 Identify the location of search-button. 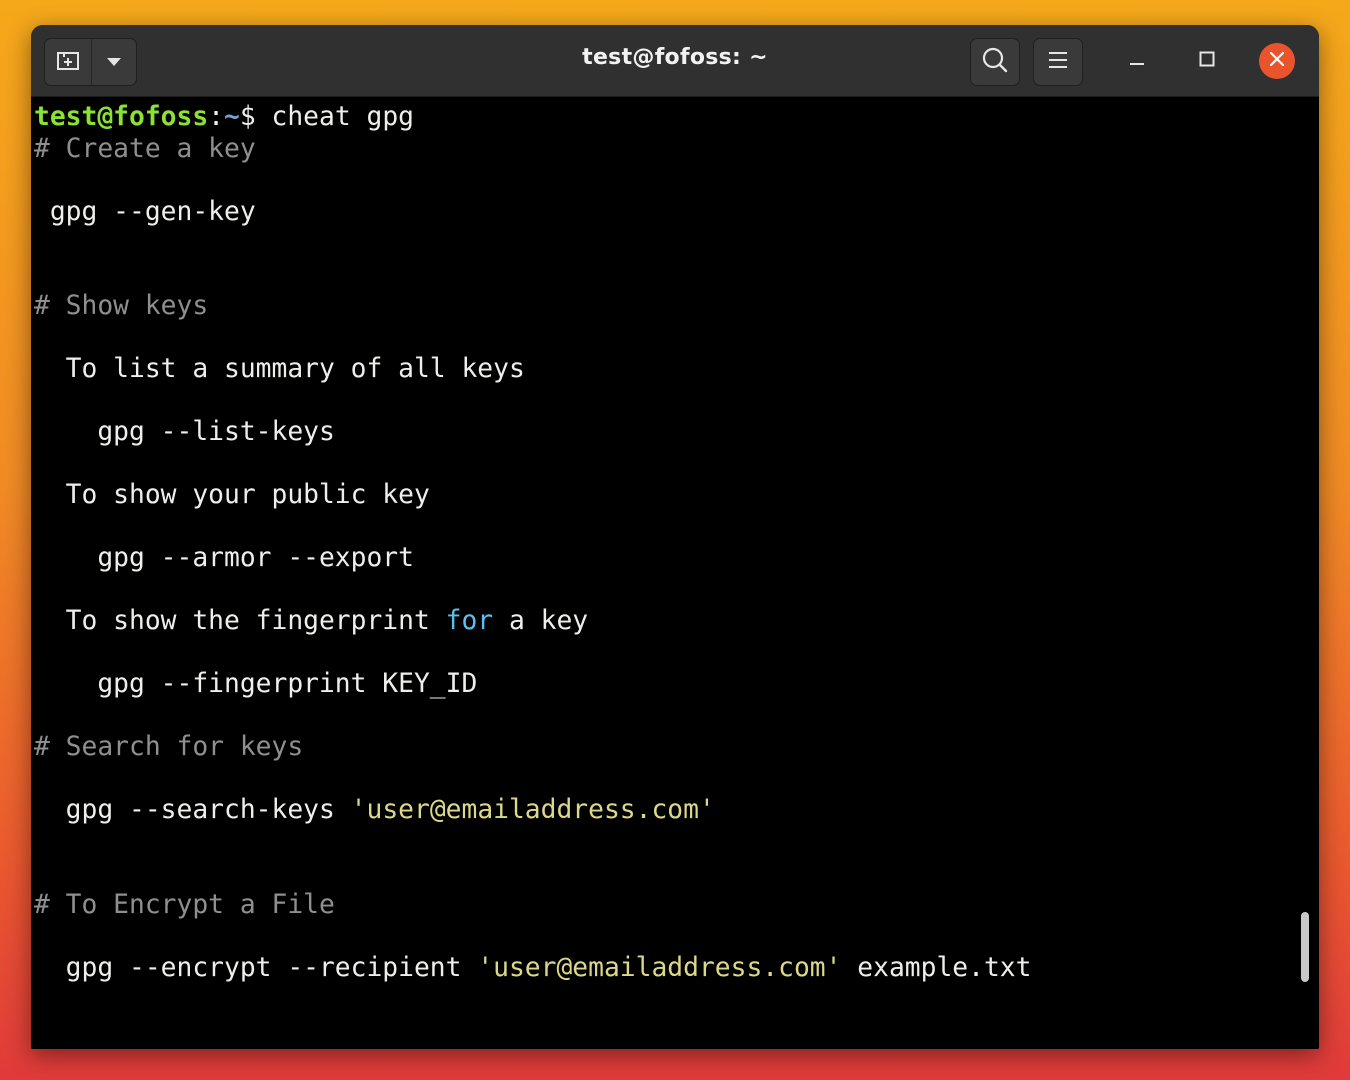
(995, 62).